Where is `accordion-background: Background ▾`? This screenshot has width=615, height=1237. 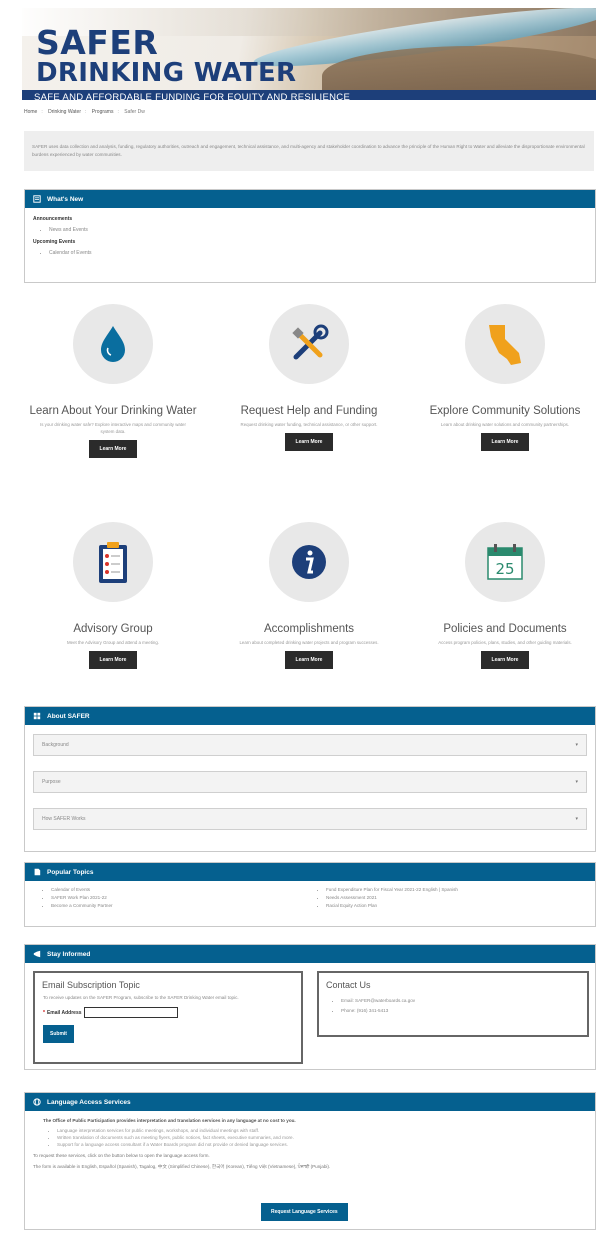 accordion-background: Background ▾ is located at coordinates (310, 745).